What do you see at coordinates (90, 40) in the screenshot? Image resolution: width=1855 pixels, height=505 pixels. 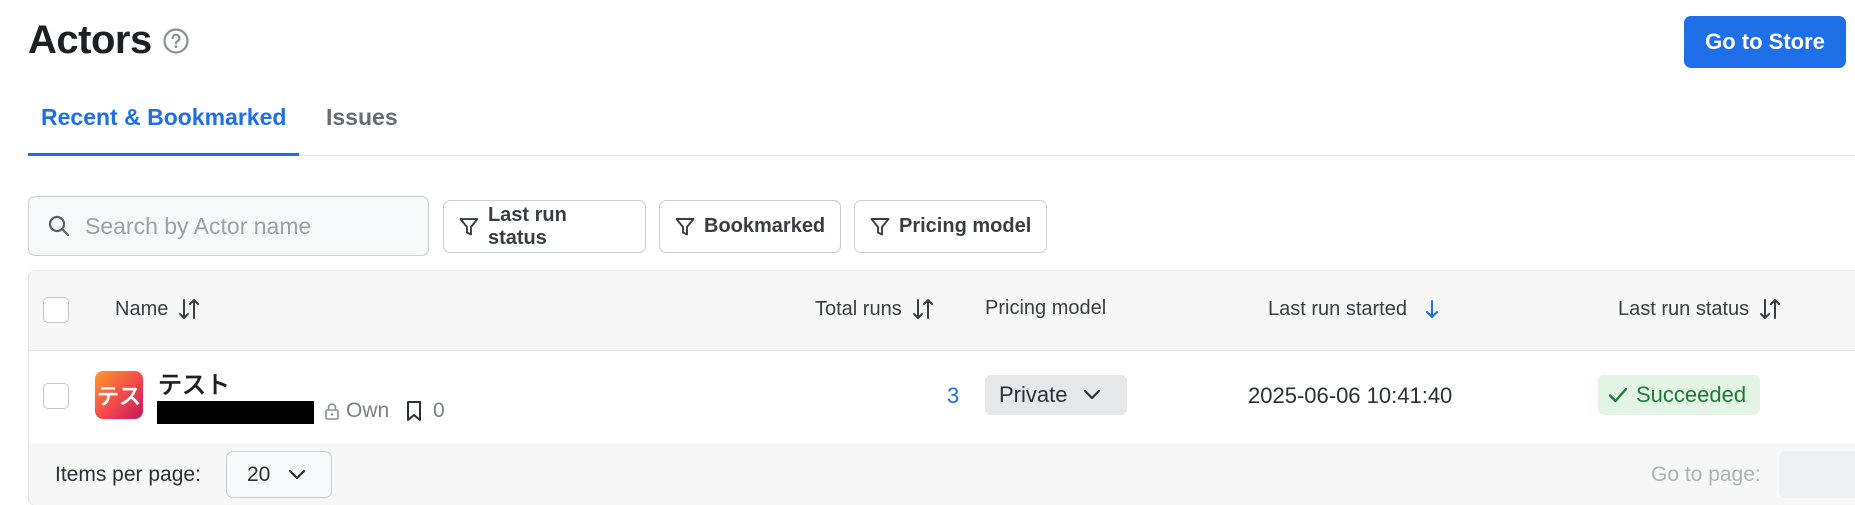 I see `page-title: Actors` at bounding box center [90, 40].